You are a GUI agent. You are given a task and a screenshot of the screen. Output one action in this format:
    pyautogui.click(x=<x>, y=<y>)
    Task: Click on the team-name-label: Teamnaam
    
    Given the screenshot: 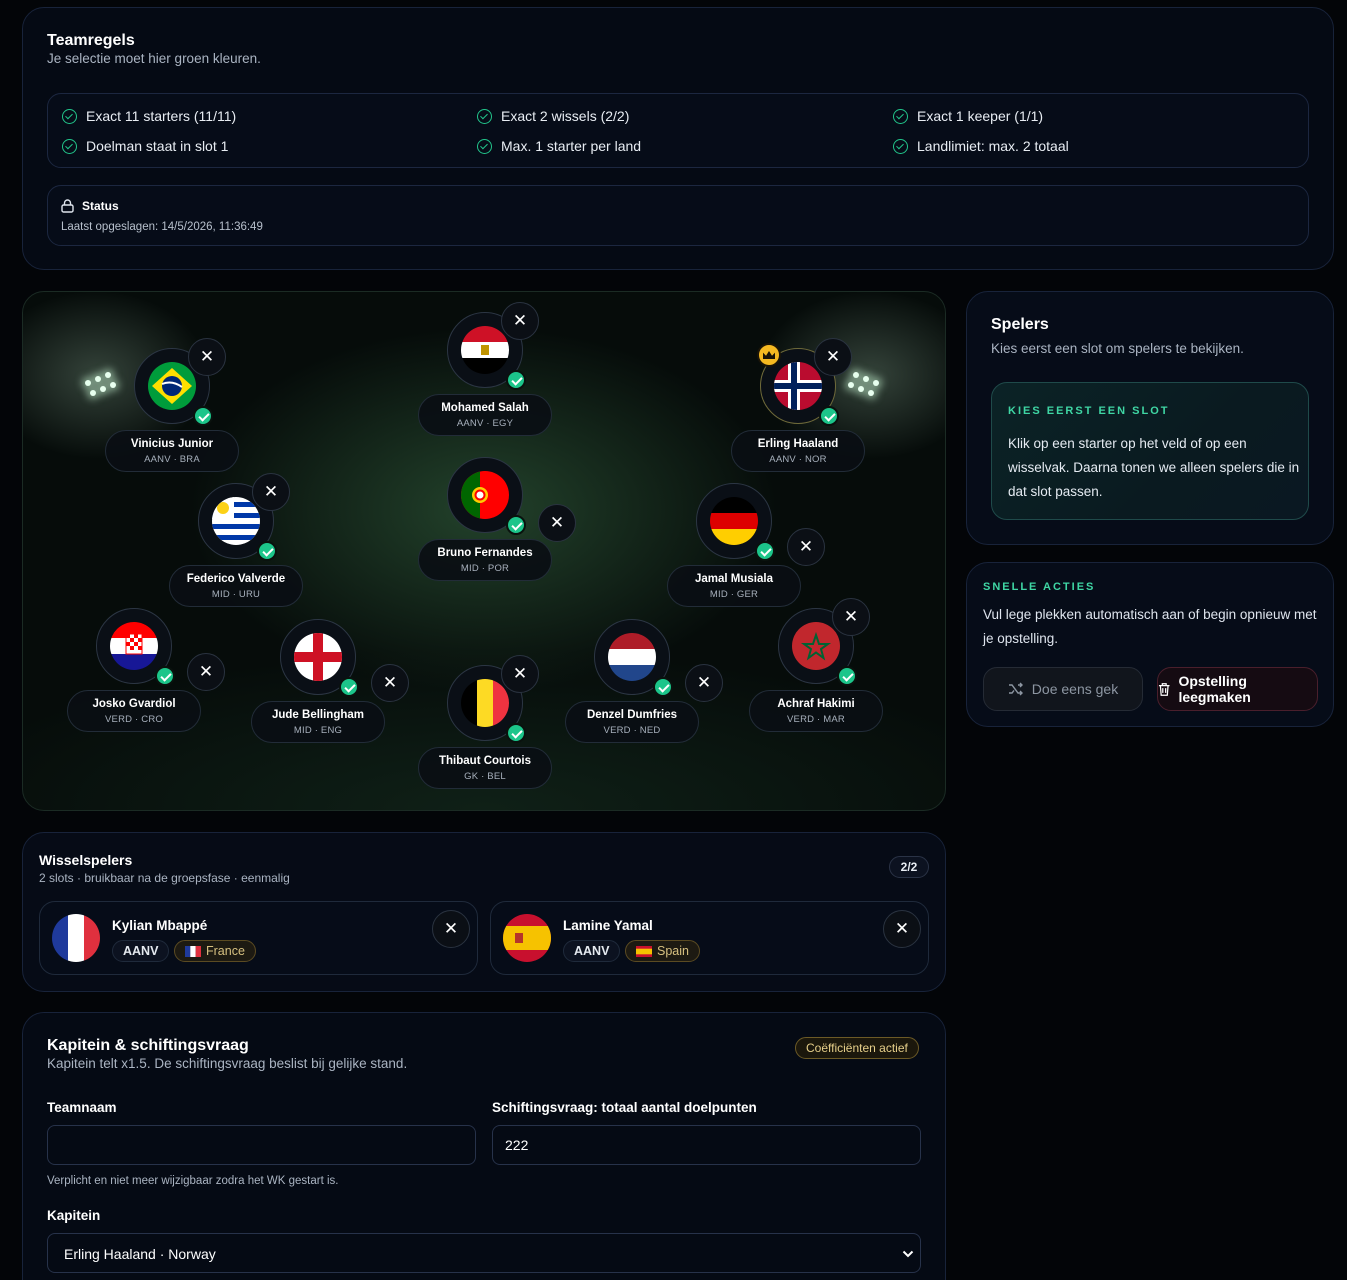 What is the action you would take?
    pyautogui.click(x=82, y=1107)
    